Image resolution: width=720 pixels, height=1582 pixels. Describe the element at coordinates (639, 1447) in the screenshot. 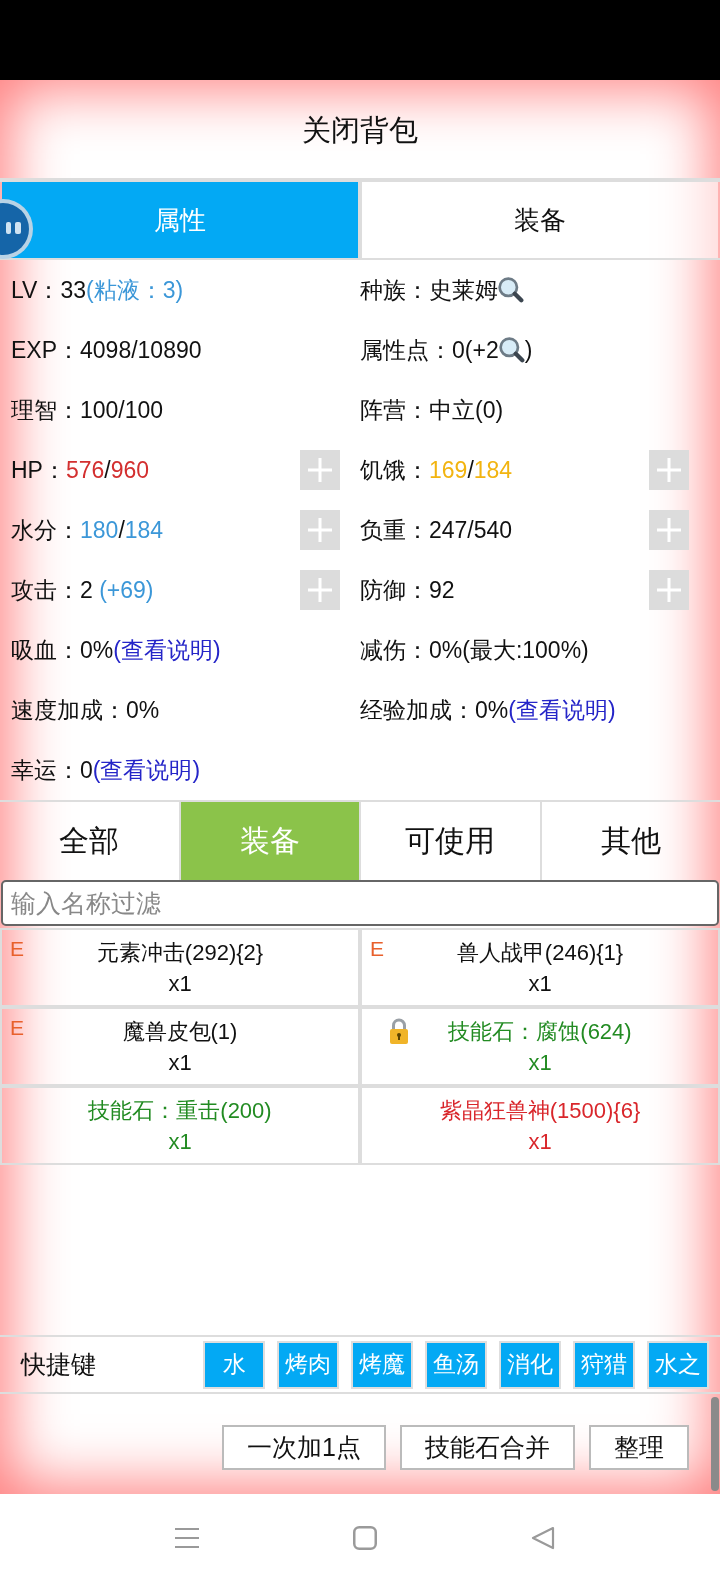

I see `action-button: 整理` at that location.